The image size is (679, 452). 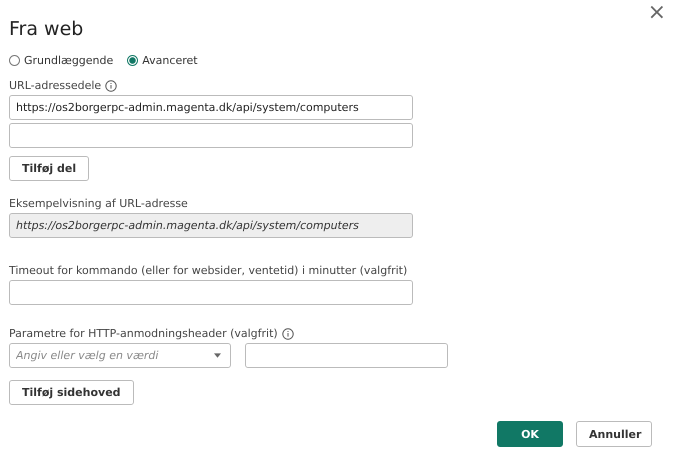 I want to click on field-label: Parametre for HTTP-anmodningsheader (valgfrit), so click(x=143, y=333).